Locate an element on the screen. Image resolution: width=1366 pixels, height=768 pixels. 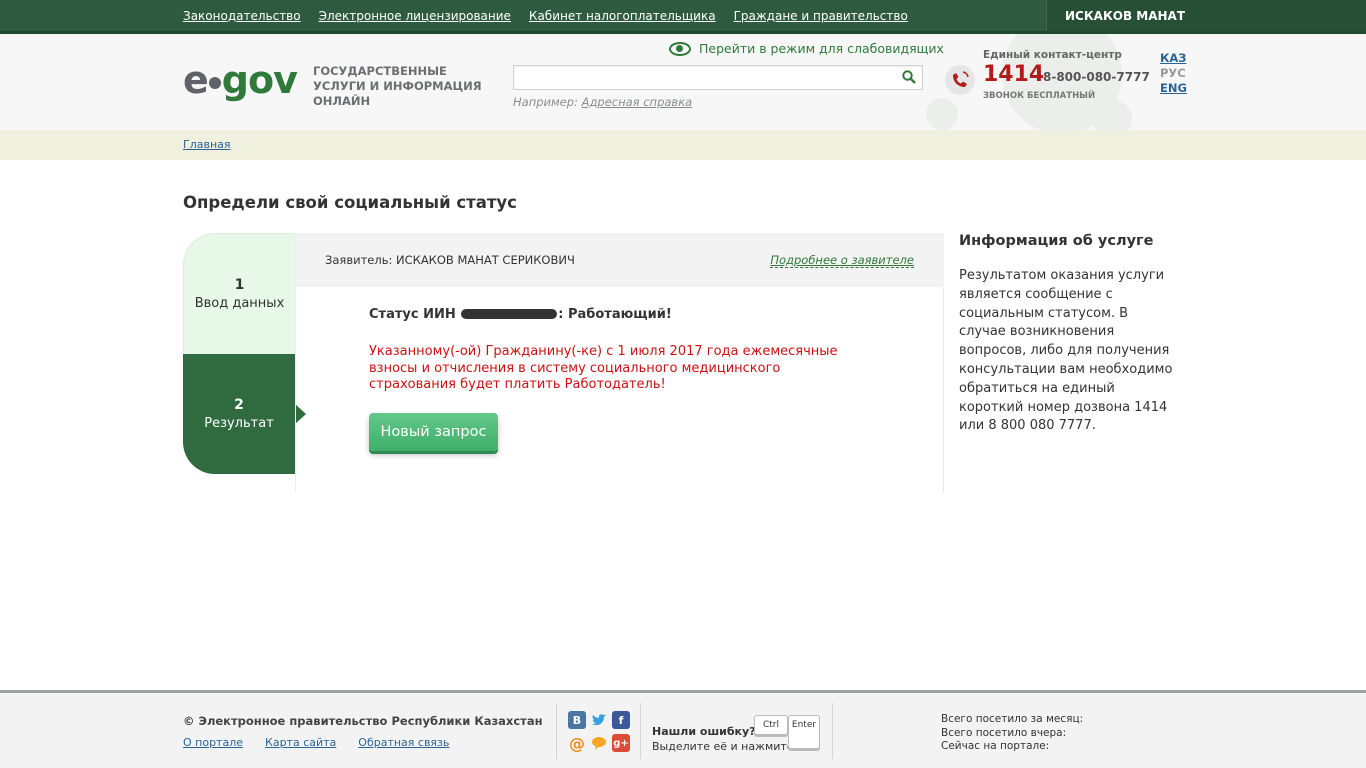
social-links: В f @ g+ is located at coordinates (599, 732).